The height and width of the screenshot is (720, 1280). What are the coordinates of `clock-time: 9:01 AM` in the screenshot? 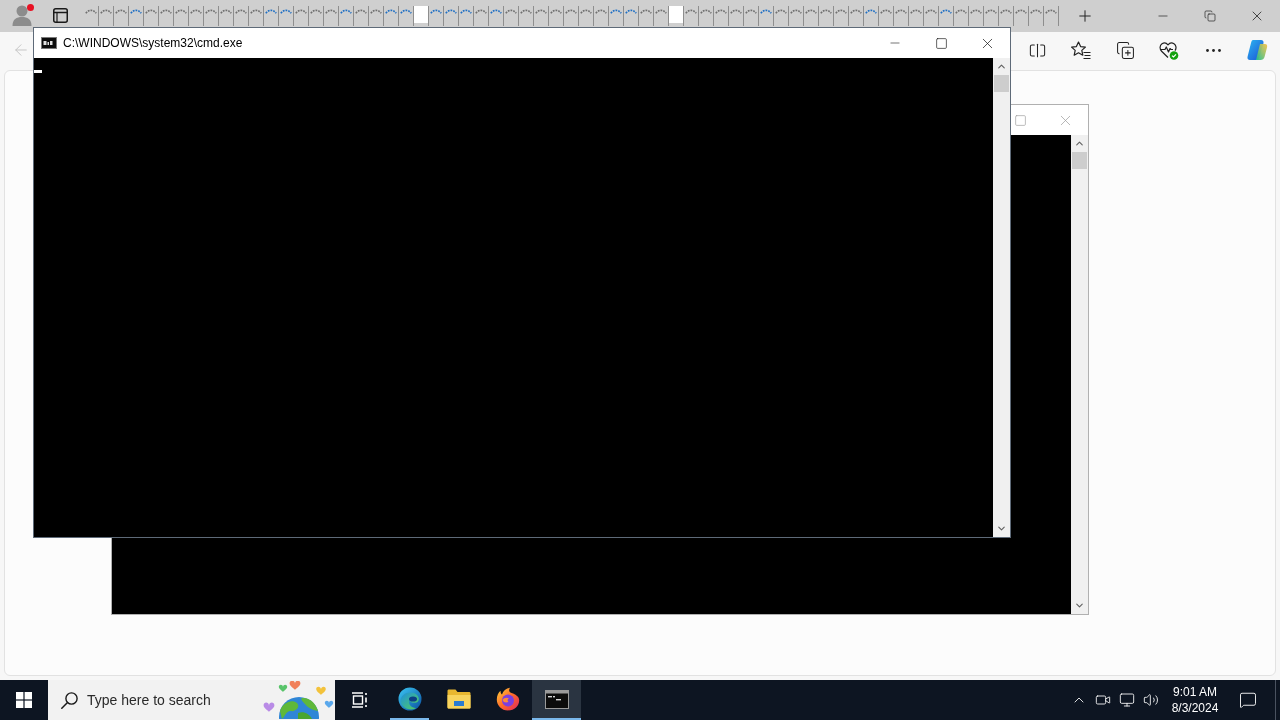 It's located at (1195, 692).